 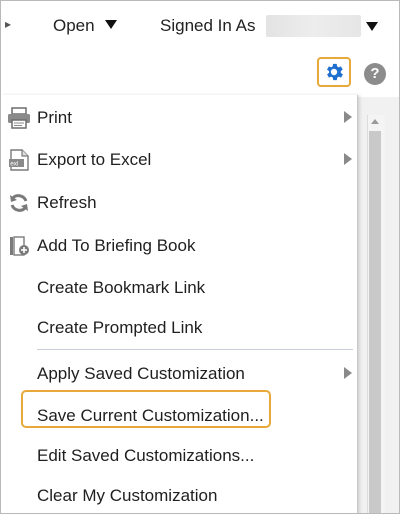 What do you see at coordinates (8, 24) in the screenshot?
I see `overflow-caret-icon: ▸` at bounding box center [8, 24].